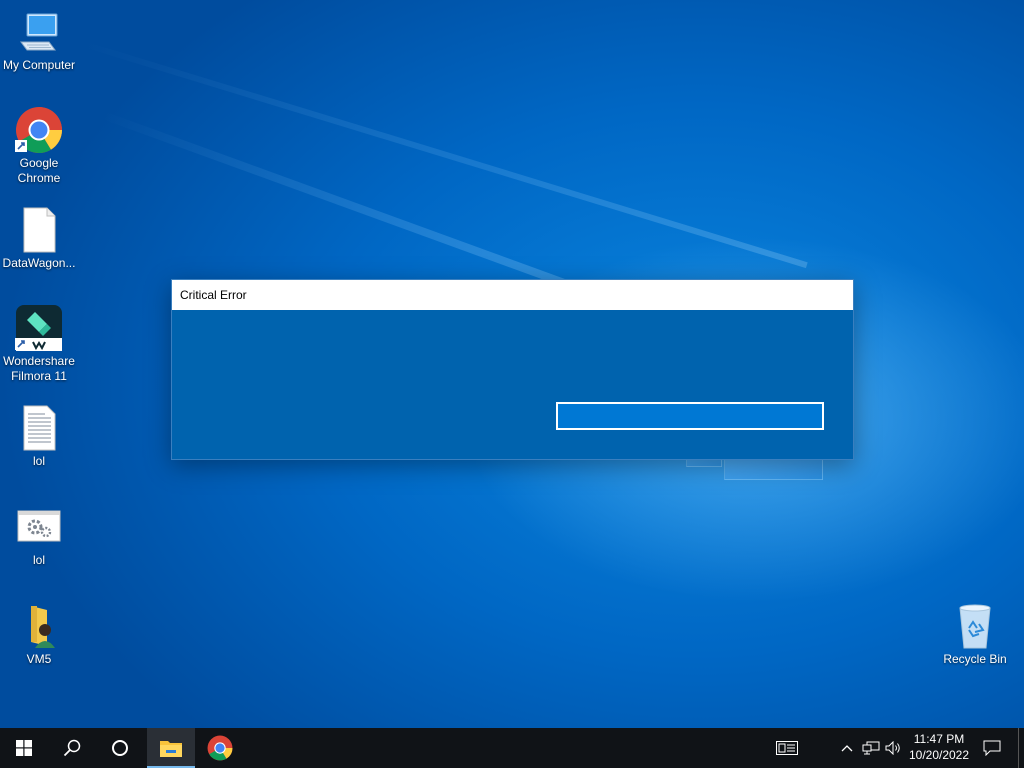  I want to click on clock-date: 10/20/2022, so click(939, 755).